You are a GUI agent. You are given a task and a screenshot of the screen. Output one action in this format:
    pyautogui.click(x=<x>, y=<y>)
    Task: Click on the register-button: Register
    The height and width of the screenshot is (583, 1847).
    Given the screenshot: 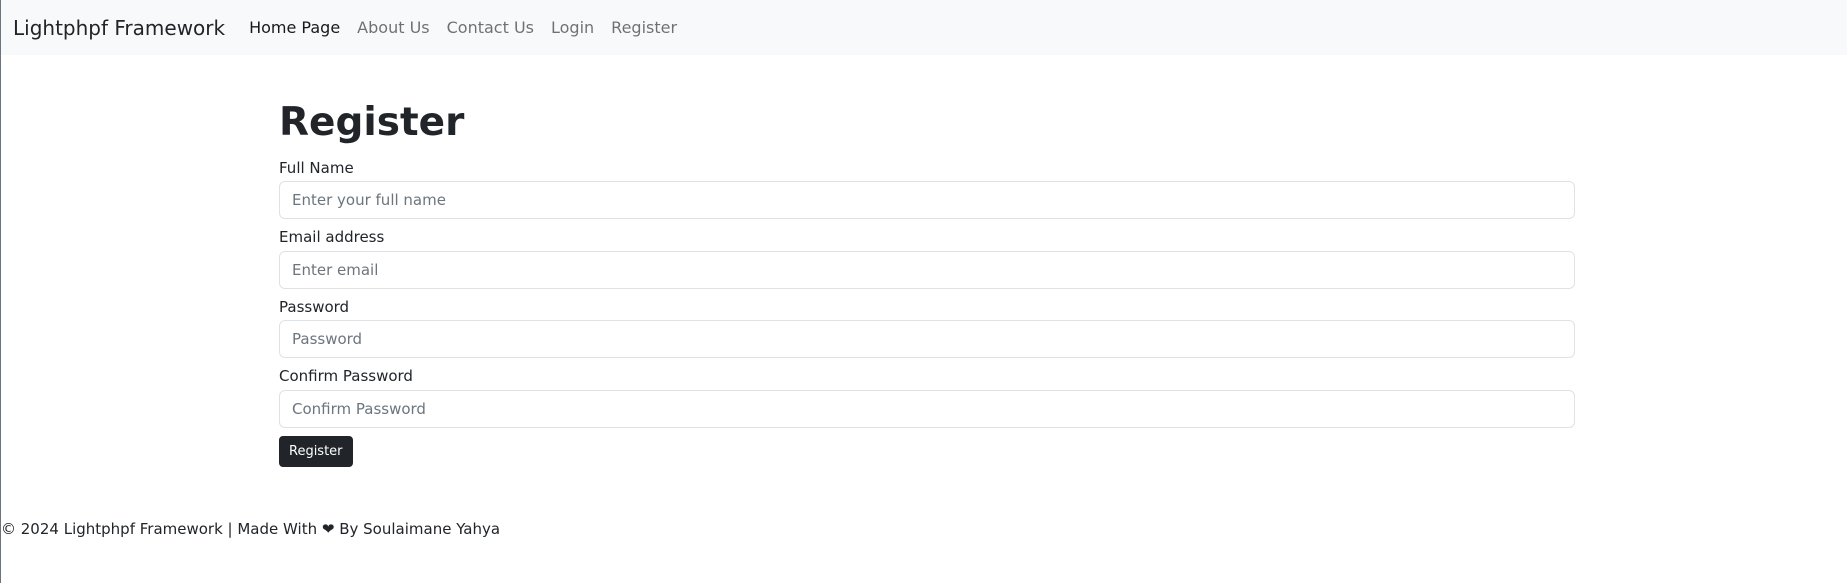 What is the action you would take?
    pyautogui.click(x=316, y=451)
    